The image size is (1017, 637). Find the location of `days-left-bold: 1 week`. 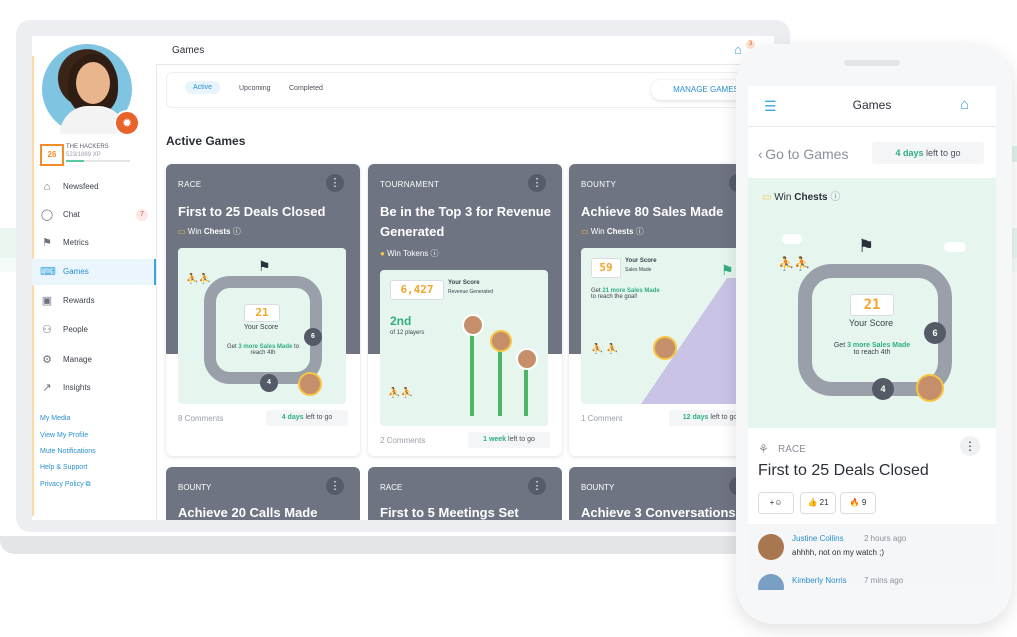

days-left-bold: 1 week is located at coordinates (495, 439).